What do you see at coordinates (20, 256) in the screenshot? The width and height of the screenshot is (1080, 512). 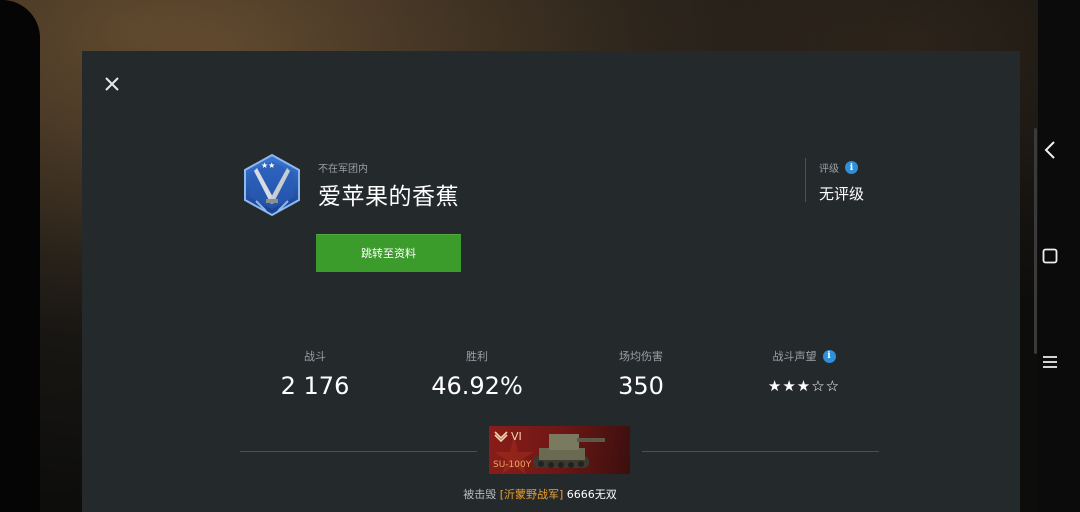 I see `screen-left-edge` at bounding box center [20, 256].